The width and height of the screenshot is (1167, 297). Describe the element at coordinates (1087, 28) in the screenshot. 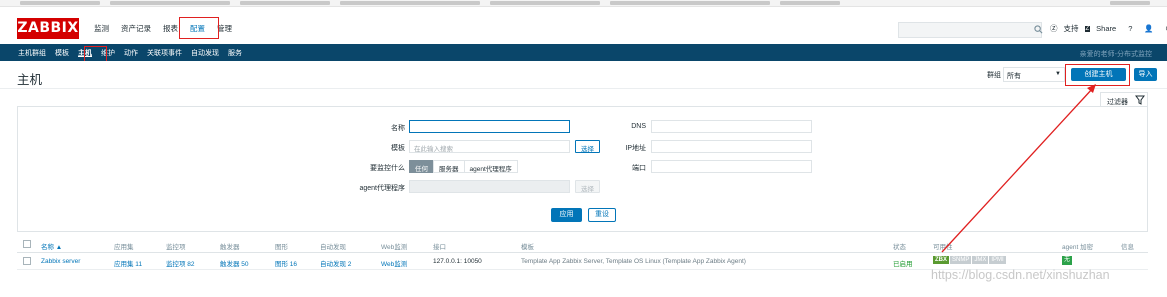

I see `share-icon: Z` at that location.